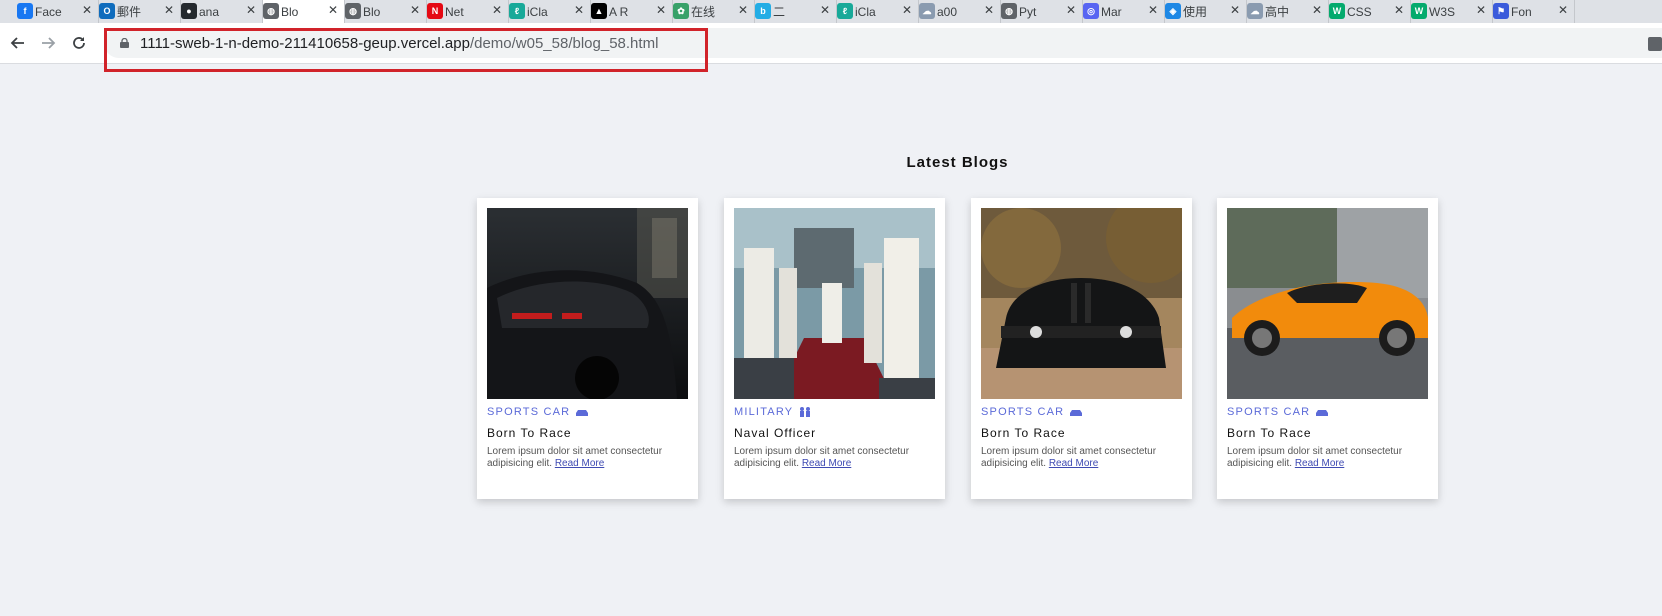  What do you see at coordinates (763, 11) in the screenshot?
I see `bilibili-icon: b` at bounding box center [763, 11].